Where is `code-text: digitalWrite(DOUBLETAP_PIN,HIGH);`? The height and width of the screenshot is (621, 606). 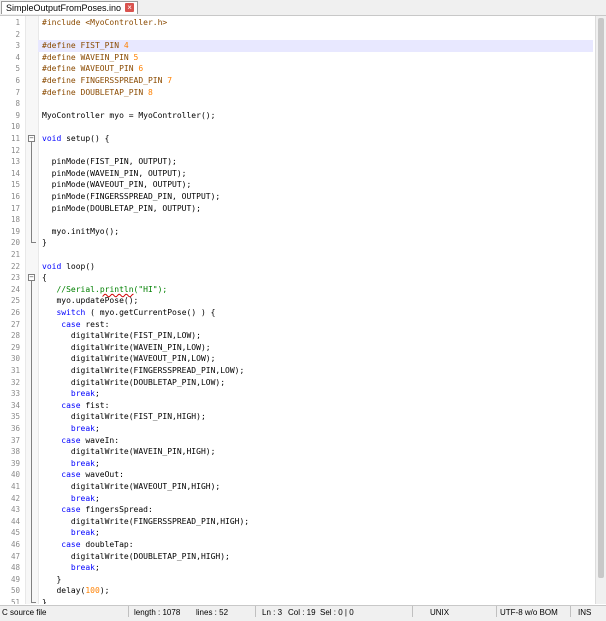 code-text: digitalWrite(DOUBLETAP_PIN,HIGH); is located at coordinates (136, 556).